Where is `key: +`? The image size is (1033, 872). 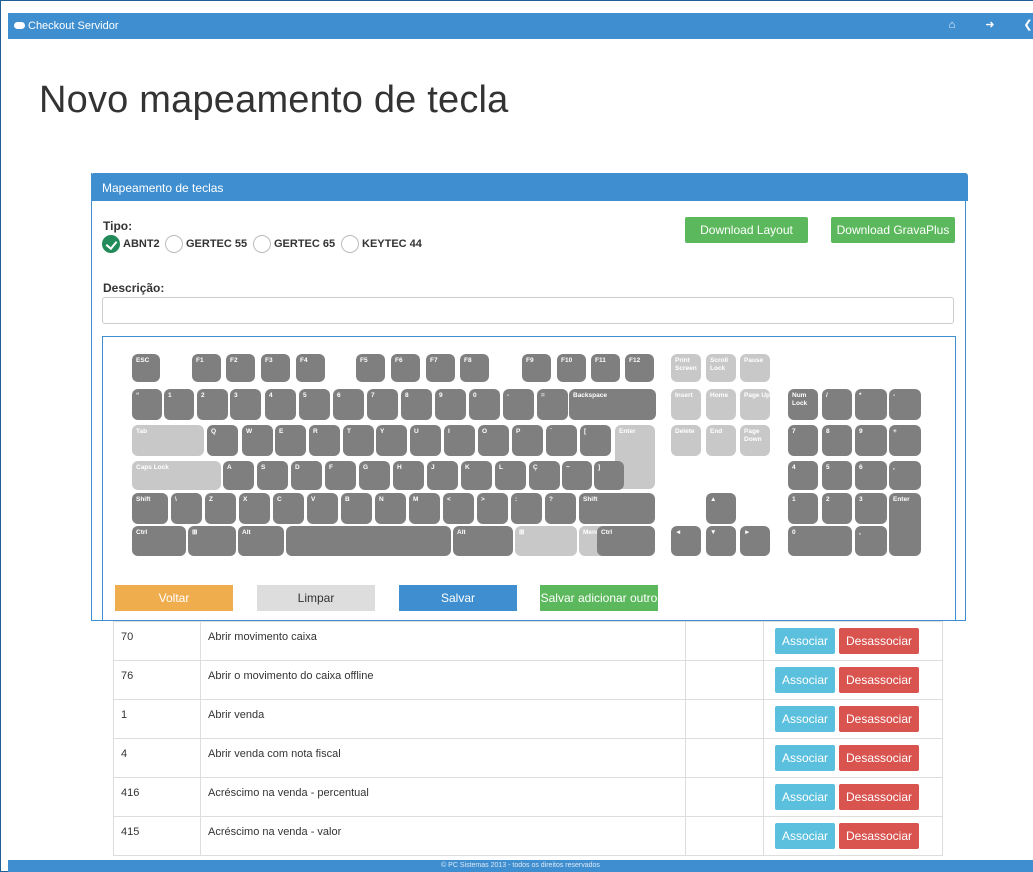 key: + is located at coordinates (905, 440).